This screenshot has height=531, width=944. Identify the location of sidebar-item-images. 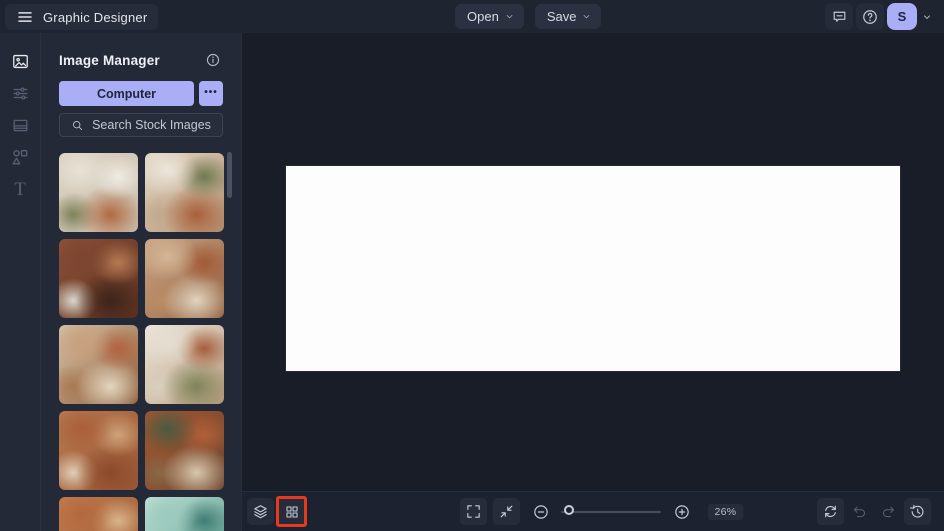
(20, 61).